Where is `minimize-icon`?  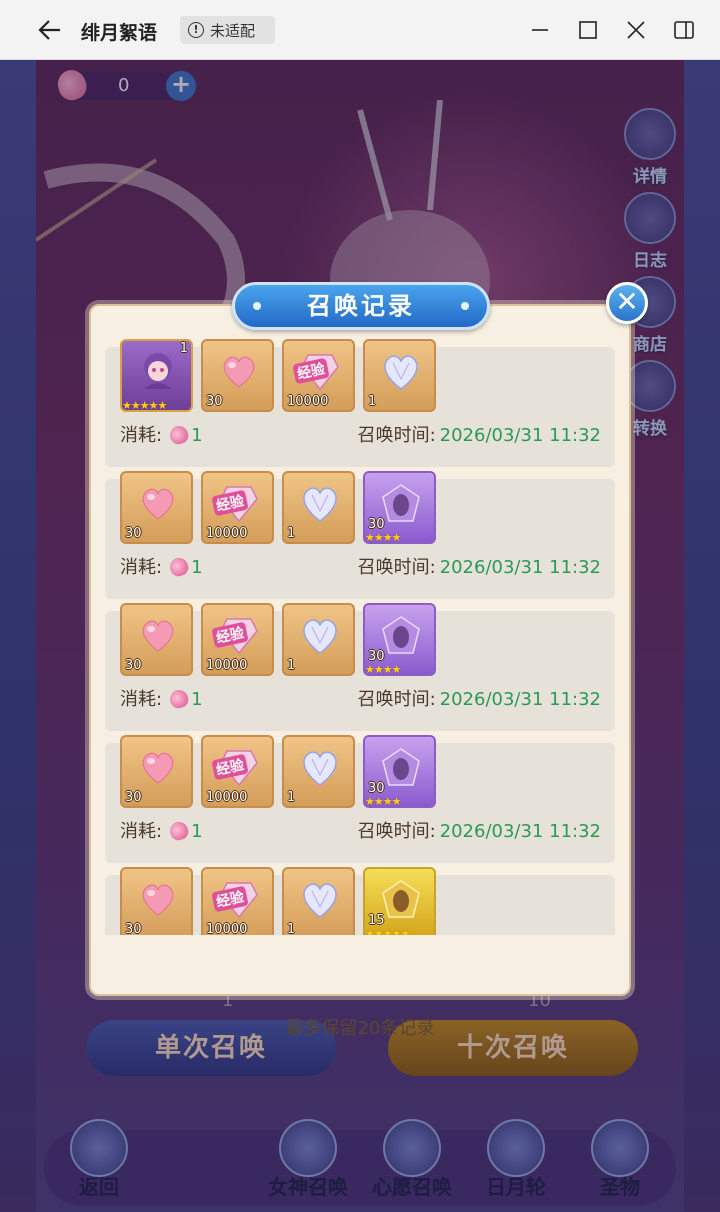 minimize-icon is located at coordinates (540, 30).